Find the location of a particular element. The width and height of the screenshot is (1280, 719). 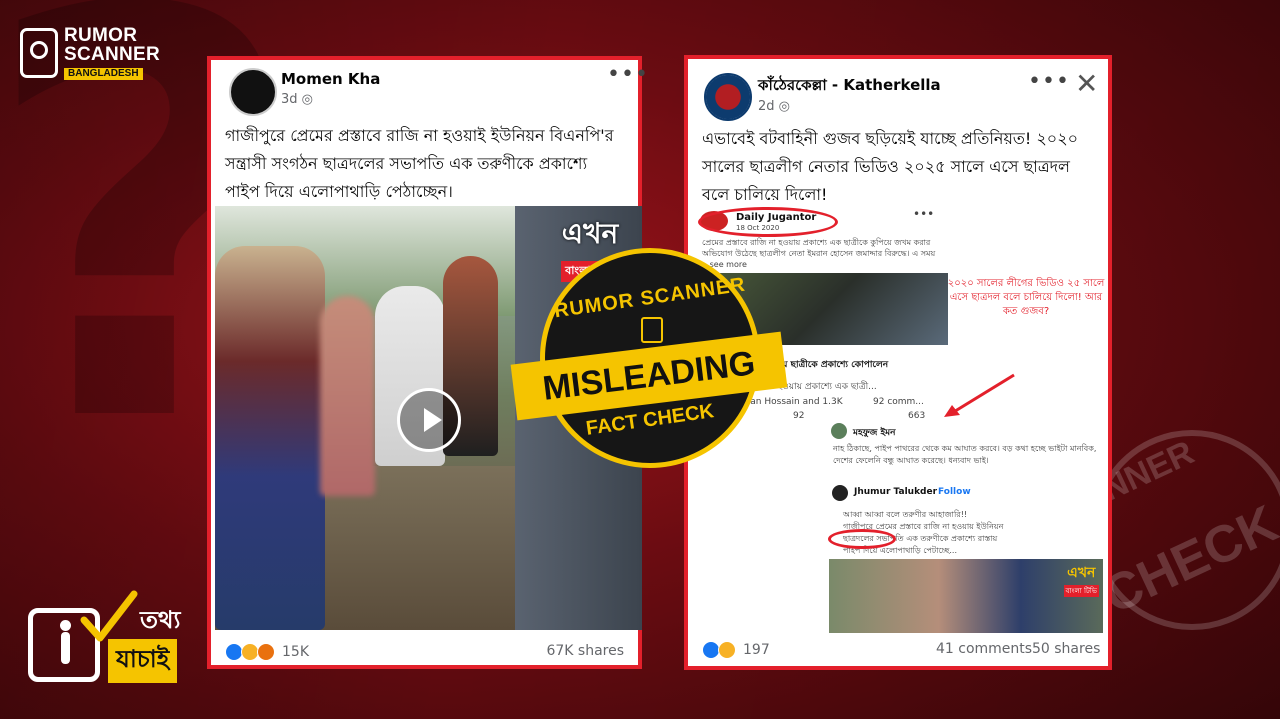

misleading-stamp: RUMOR SCANNER MISLEADING FACT CHECK is located at coordinates (649, 358).